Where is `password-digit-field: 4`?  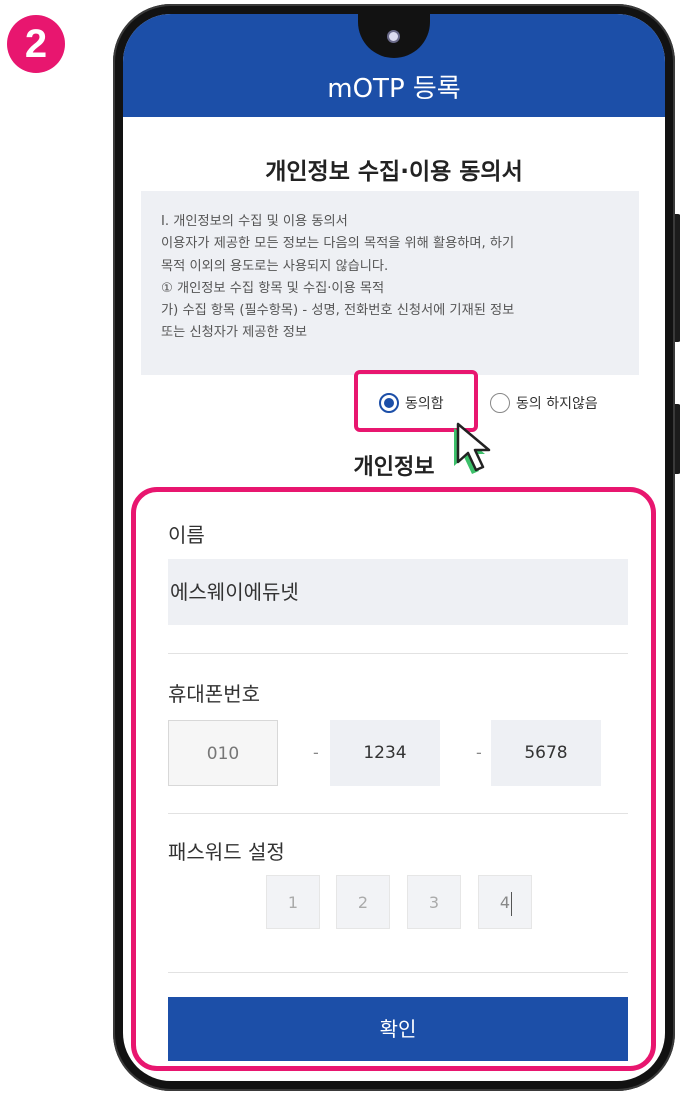
password-digit-field: 4 is located at coordinates (505, 902).